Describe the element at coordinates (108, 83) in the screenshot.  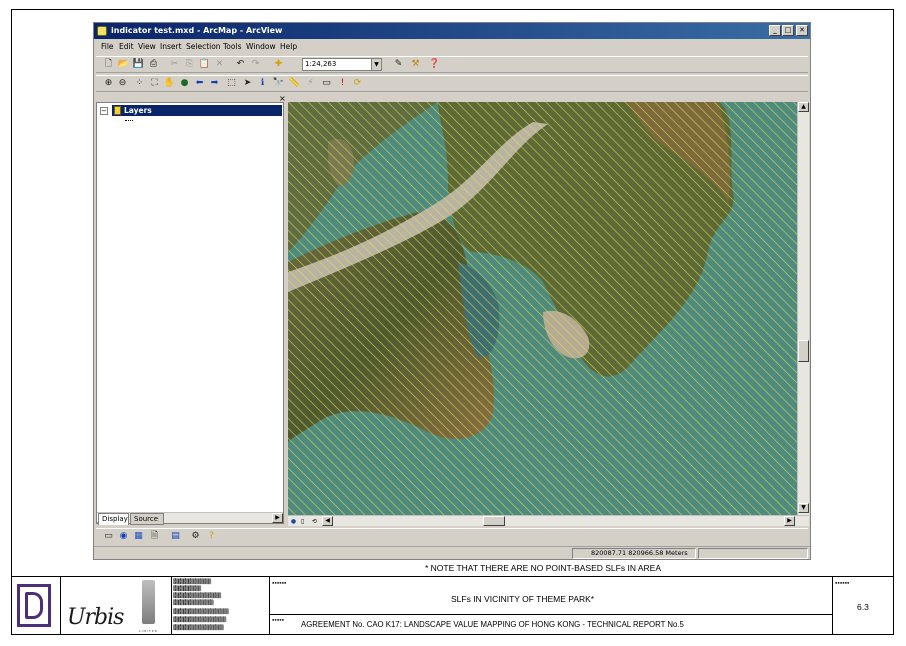
I see `zoom-in-icon: ⊕` at that location.